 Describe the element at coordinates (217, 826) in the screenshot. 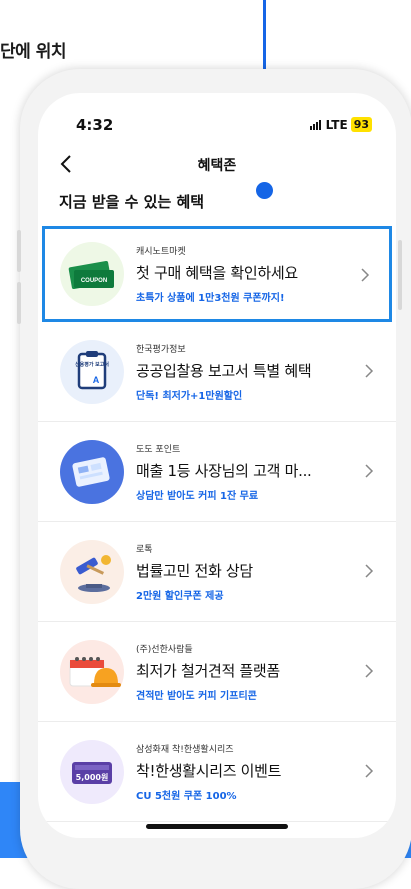

I see `home-indicator` at that location.